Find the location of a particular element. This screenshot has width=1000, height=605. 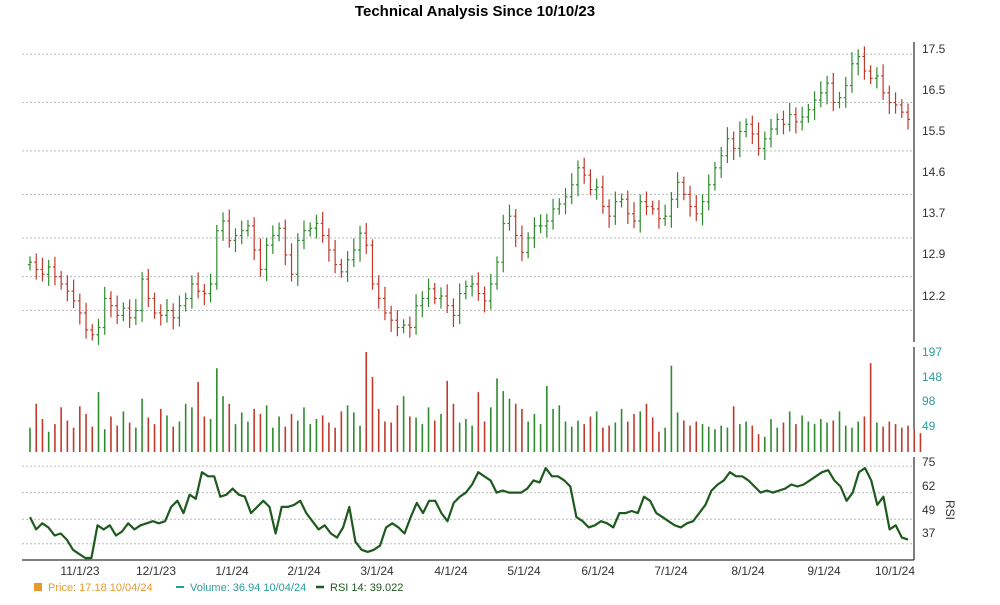

price-tick: 13.7 is located at coordinates (934, 213).